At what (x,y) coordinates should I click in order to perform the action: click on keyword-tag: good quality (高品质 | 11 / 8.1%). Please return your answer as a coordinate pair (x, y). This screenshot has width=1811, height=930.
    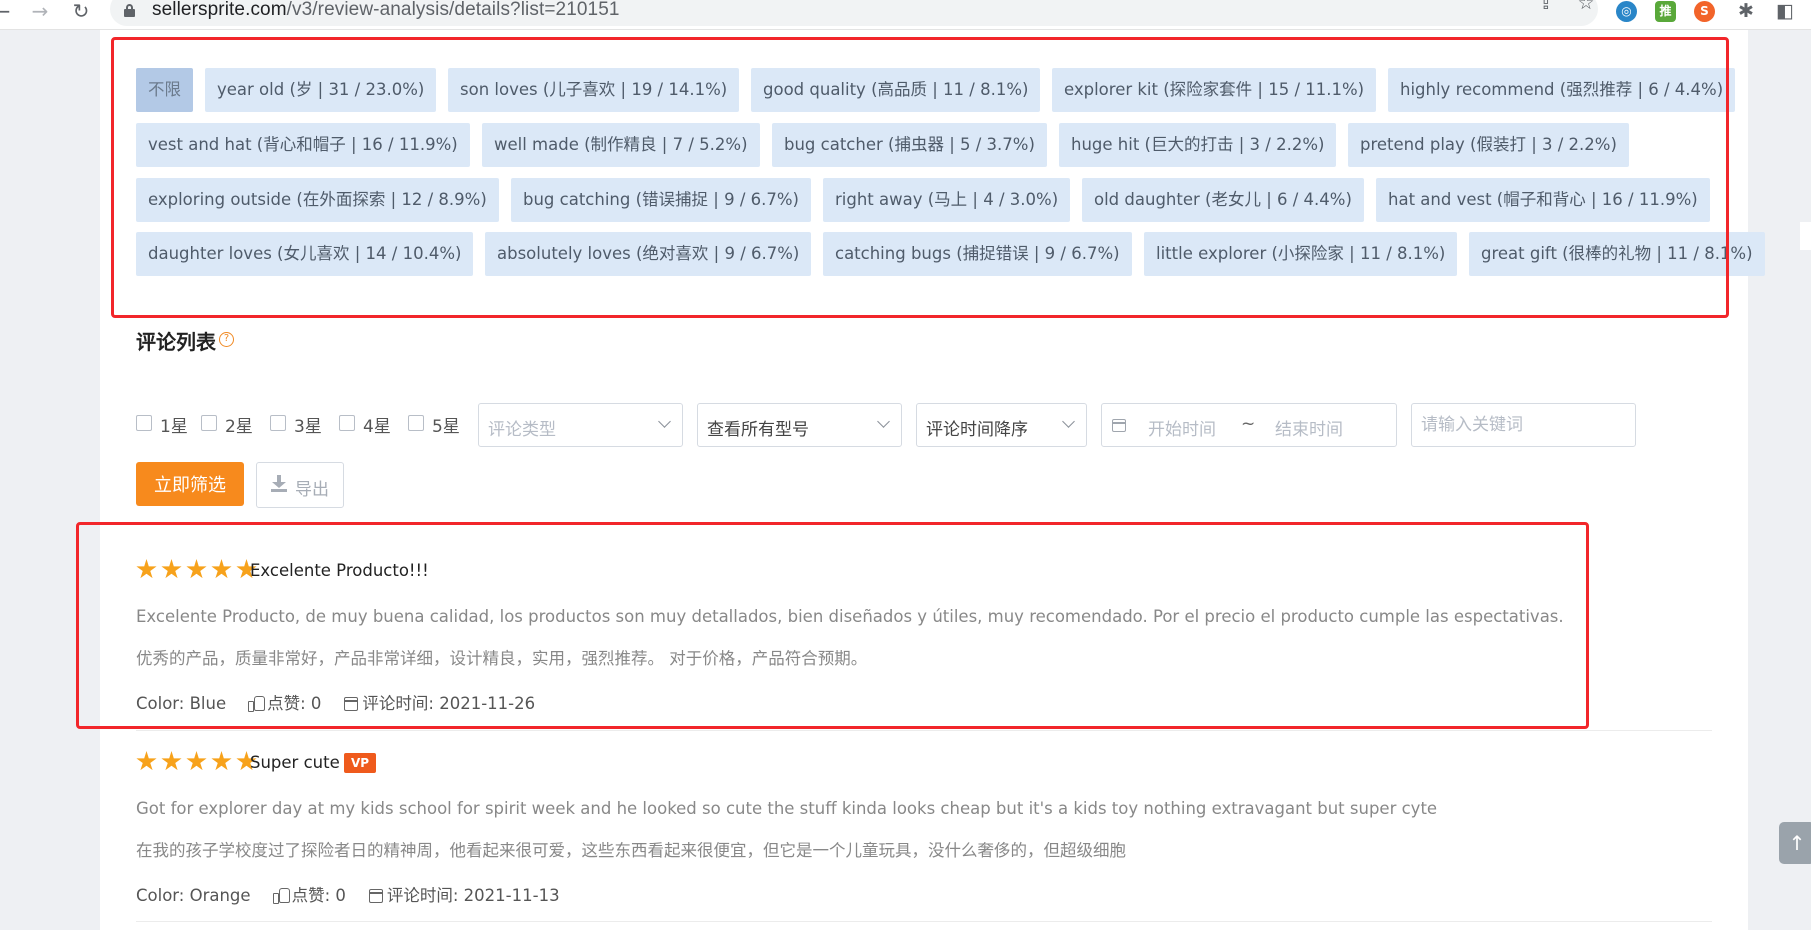
    Looking at the image, I should click on (896, 90).